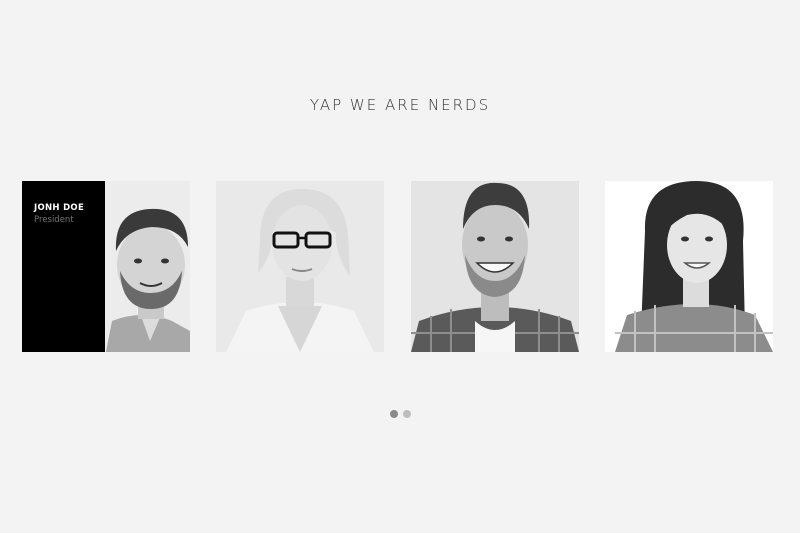  Describe the element at coordinates (106, 266) in the screenshot. I see `team-card-1: JONH DOE President` at that location.